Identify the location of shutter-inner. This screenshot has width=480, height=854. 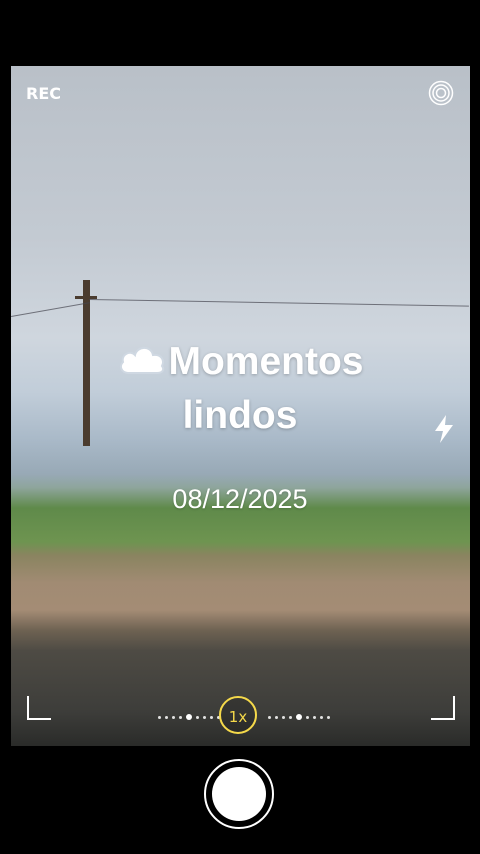
(239, 794).